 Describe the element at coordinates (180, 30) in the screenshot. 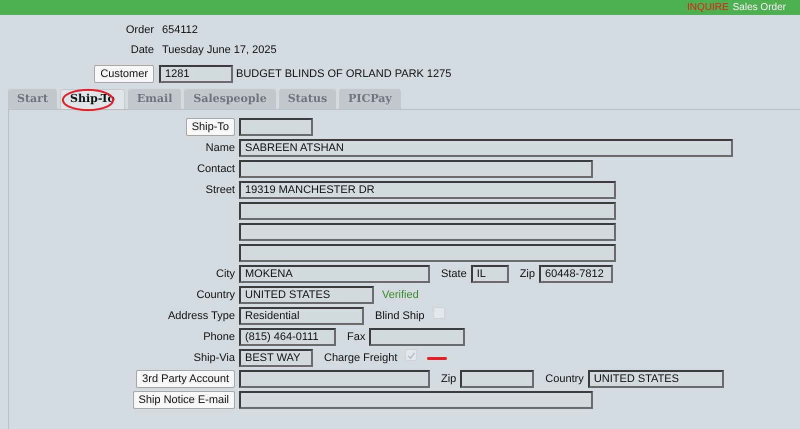

I see `order-number: 654112` at that location.